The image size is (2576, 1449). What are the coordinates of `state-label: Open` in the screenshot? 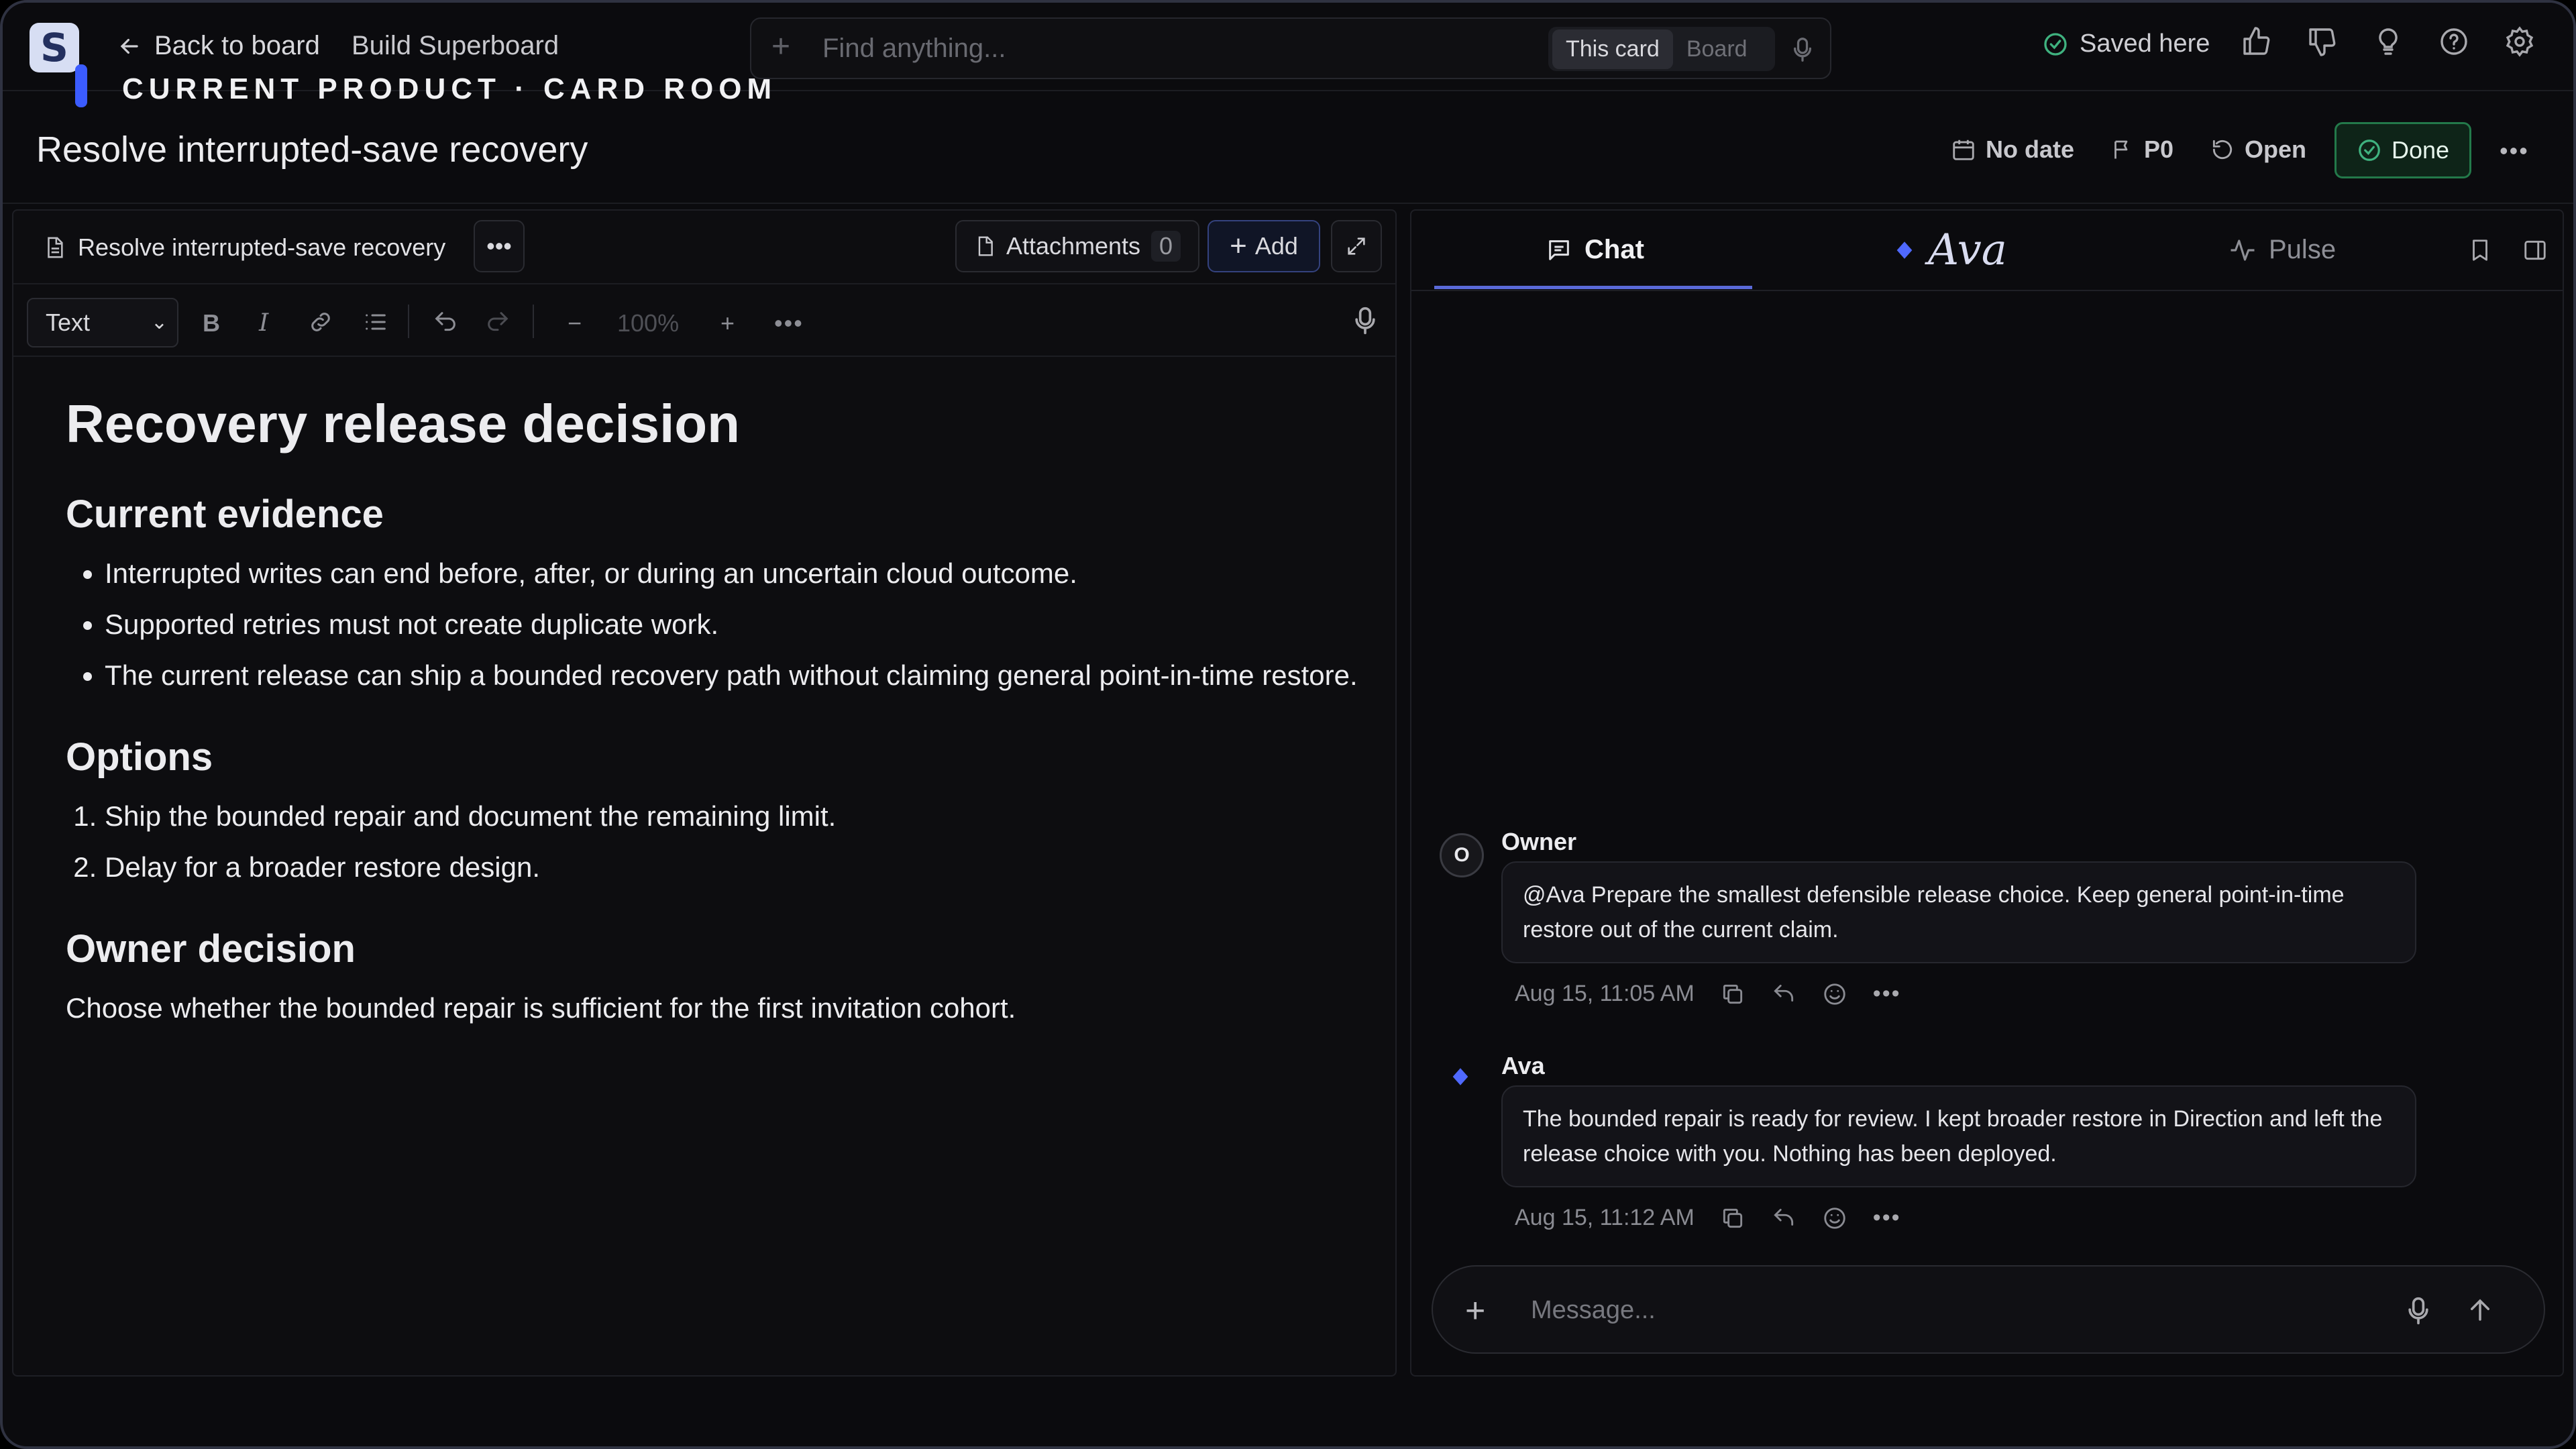 It's located at (2276, 149).